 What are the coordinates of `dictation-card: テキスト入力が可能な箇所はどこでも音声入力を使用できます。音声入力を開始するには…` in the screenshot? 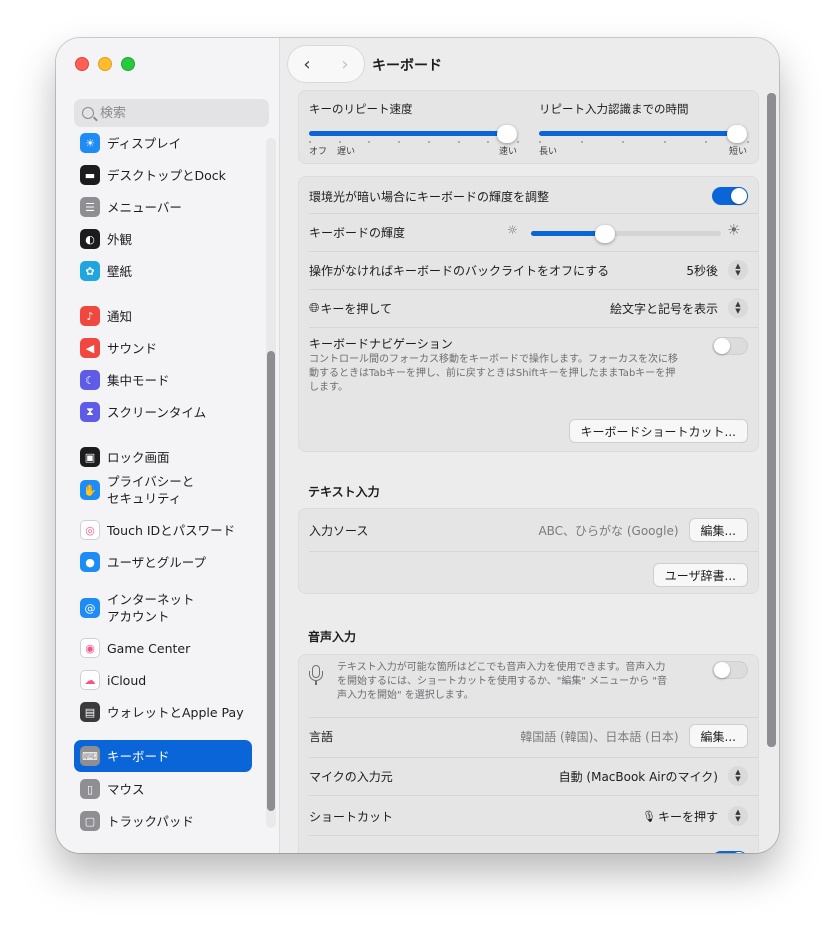 It's located at (528, 753).